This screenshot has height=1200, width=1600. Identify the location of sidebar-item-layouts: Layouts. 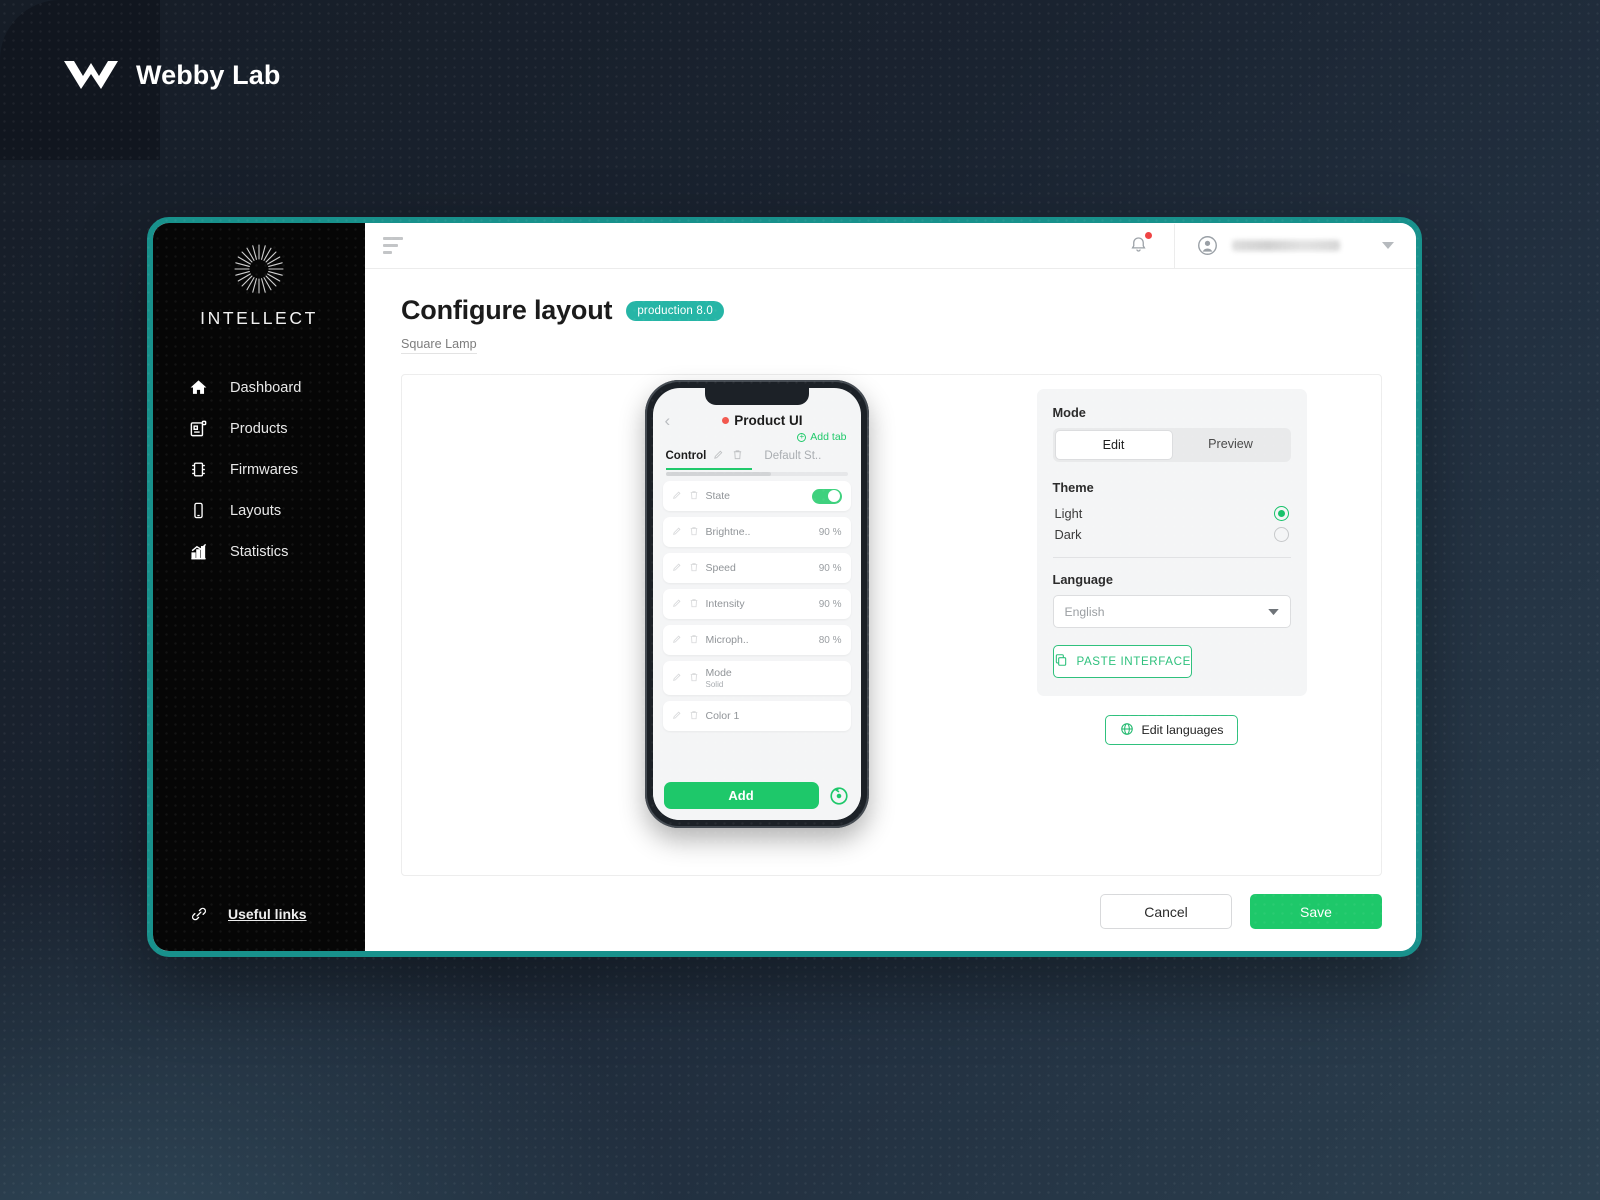
(259, 510).